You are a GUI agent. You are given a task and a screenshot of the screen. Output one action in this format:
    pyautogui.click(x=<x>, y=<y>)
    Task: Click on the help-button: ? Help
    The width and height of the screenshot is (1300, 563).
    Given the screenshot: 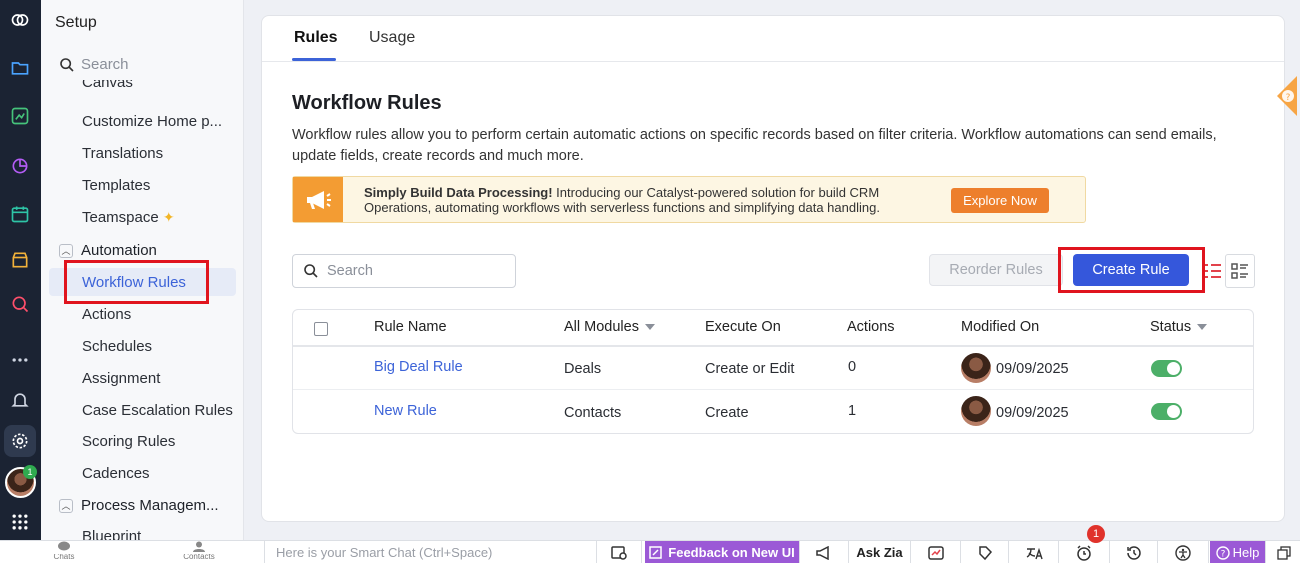 What is the action you would take?
    pyautogui.click(x=1238, y=552)
    